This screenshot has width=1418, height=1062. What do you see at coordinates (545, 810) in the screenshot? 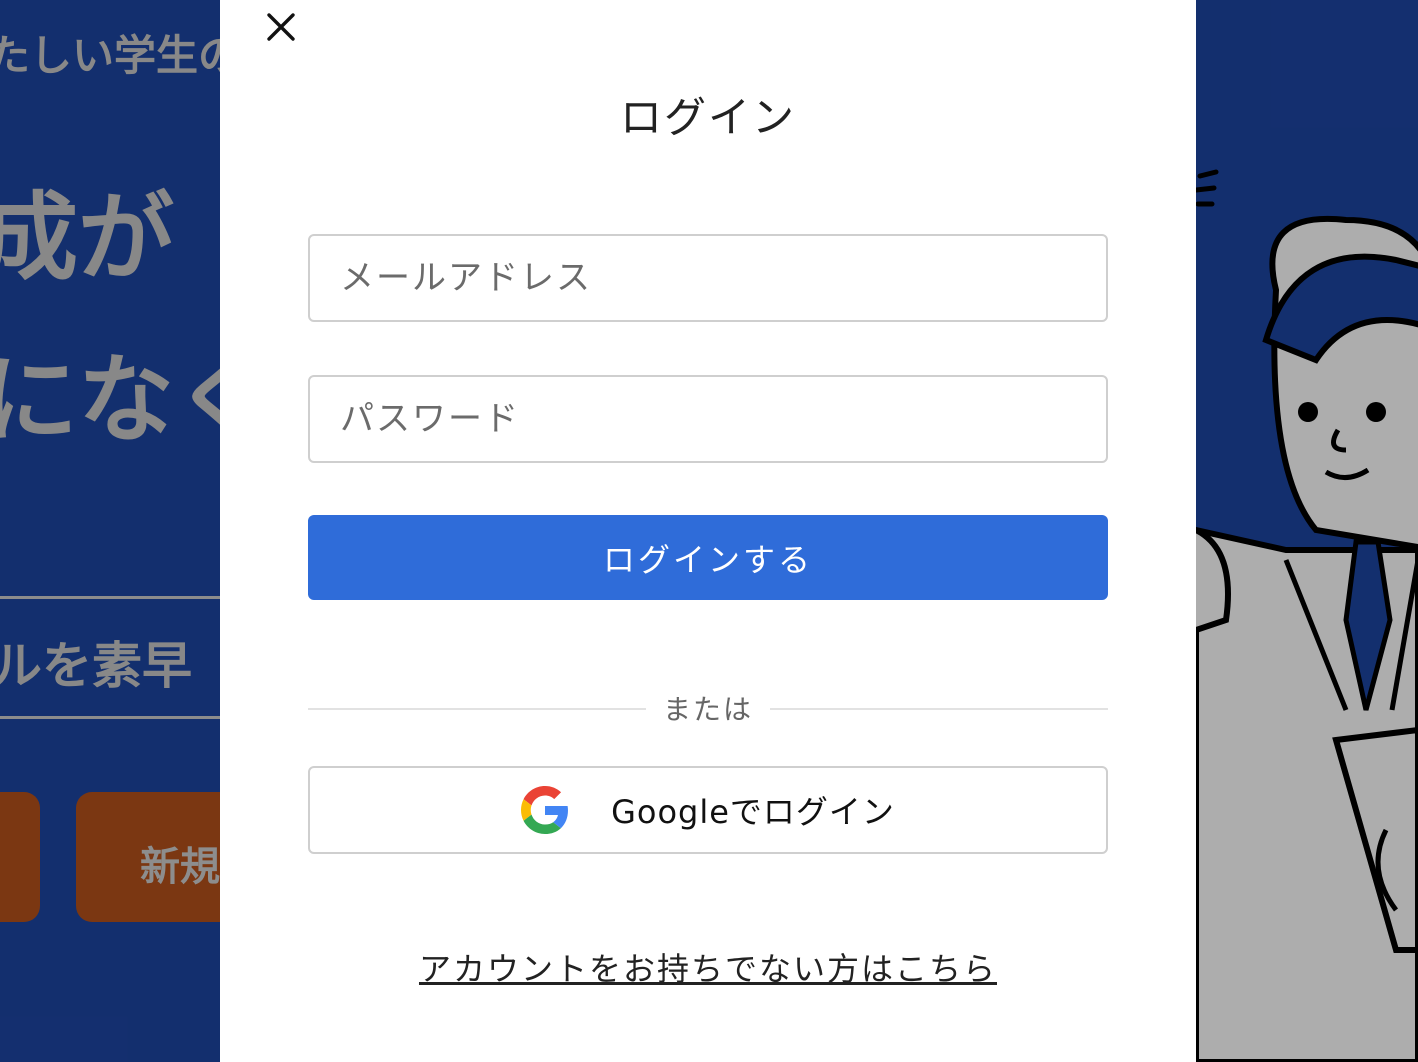
I see `google-icon` at bounding box center [545, 810].